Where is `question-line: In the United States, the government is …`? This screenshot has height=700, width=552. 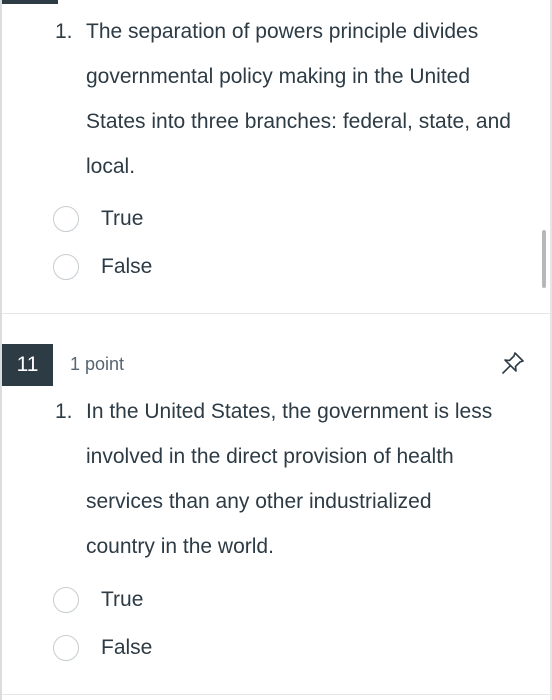
question-line: In the United States, the government is … is located at coordinates (289, 411).